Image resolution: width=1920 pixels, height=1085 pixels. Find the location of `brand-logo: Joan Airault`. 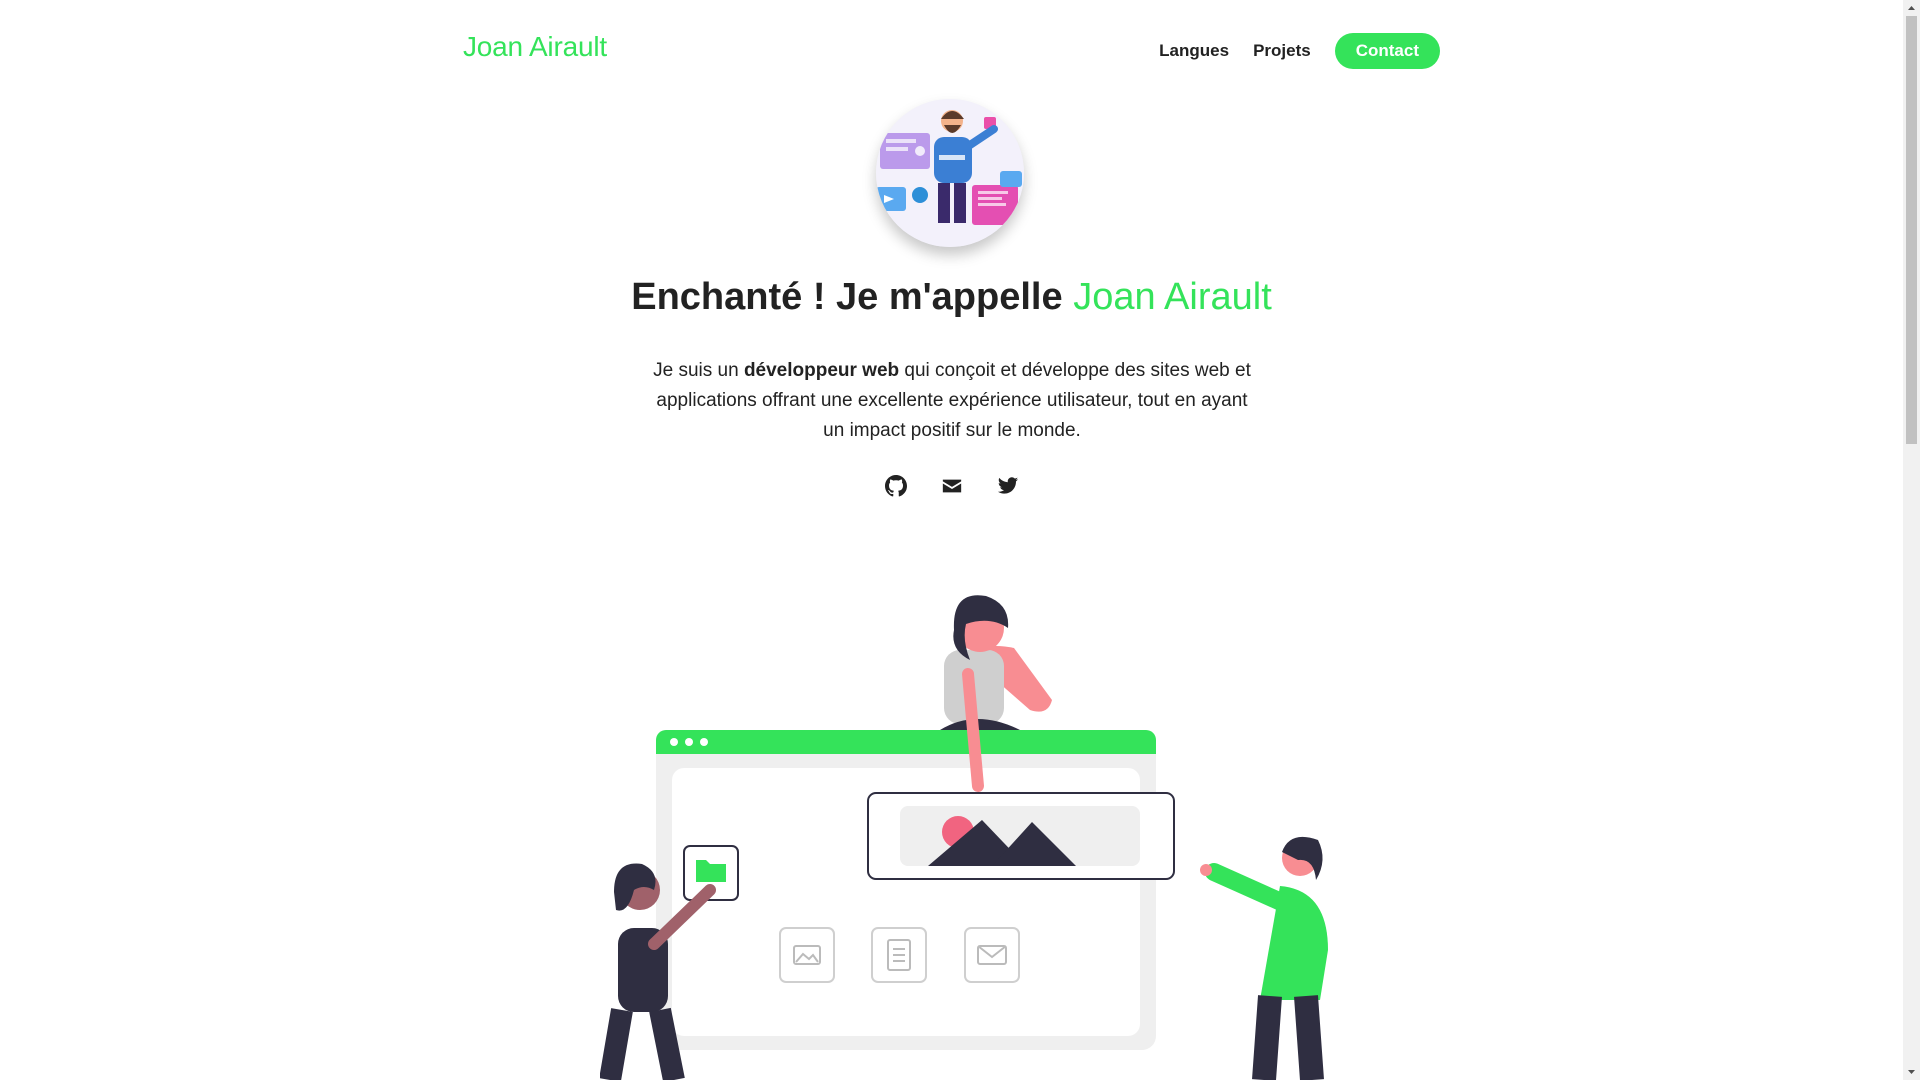

brand-logo: Joan Airault is located at coordinates (535, 47).